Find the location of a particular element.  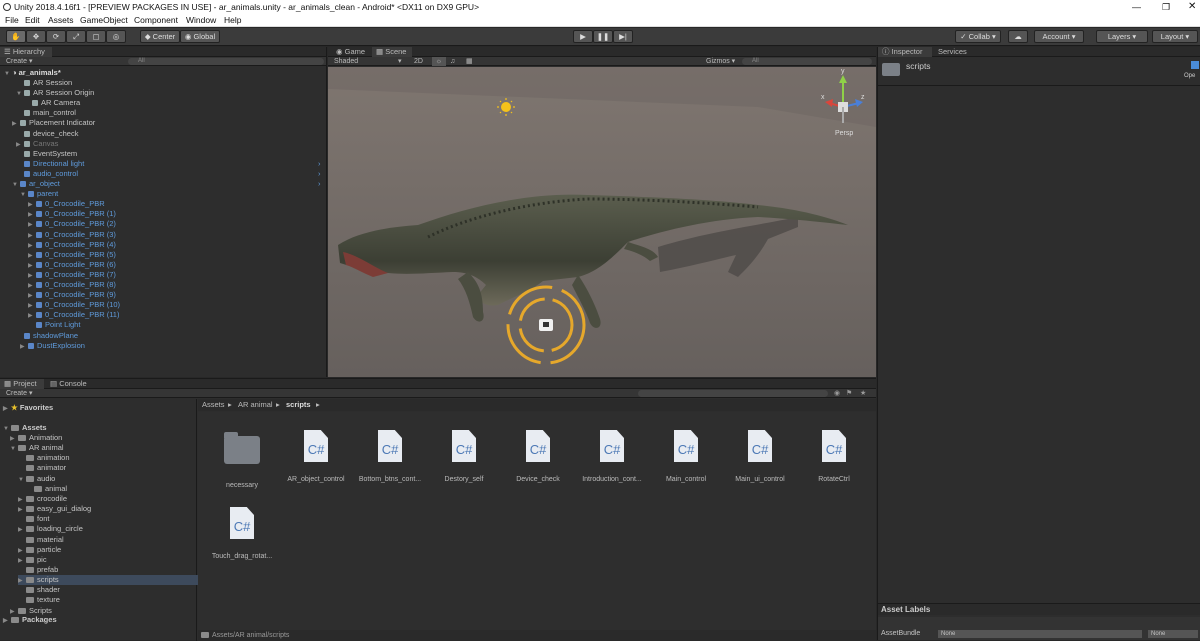

tab-console: ▤ Console is located at coordinates (69, 384).